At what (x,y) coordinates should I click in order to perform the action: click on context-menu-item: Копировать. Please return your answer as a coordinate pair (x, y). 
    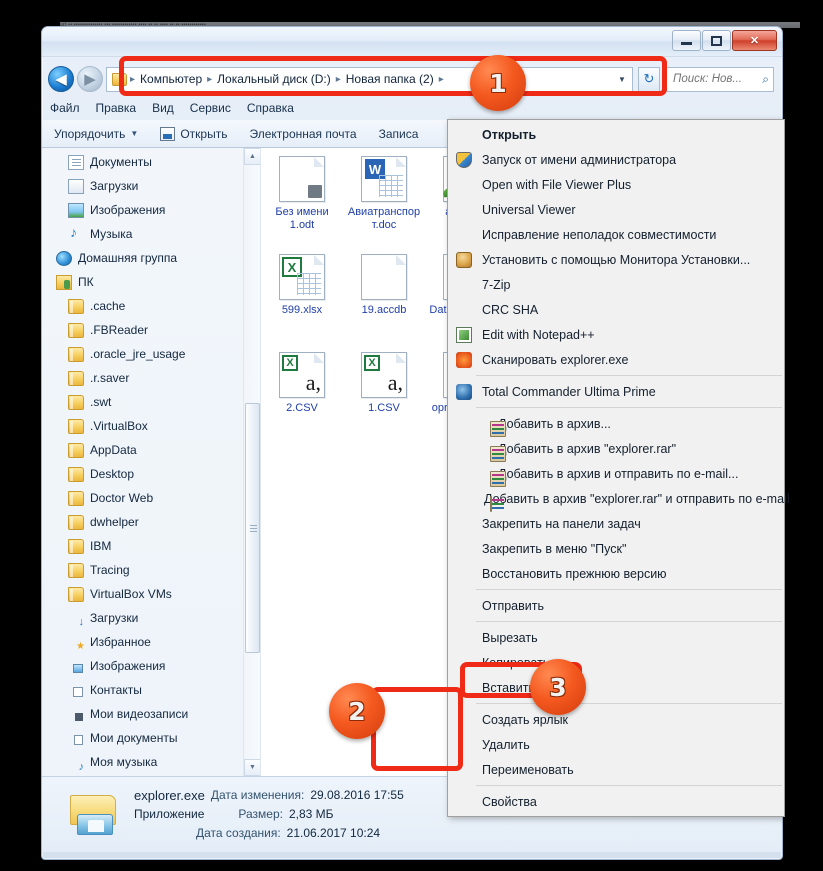
    Looking at the image, I should click on (616, 662).